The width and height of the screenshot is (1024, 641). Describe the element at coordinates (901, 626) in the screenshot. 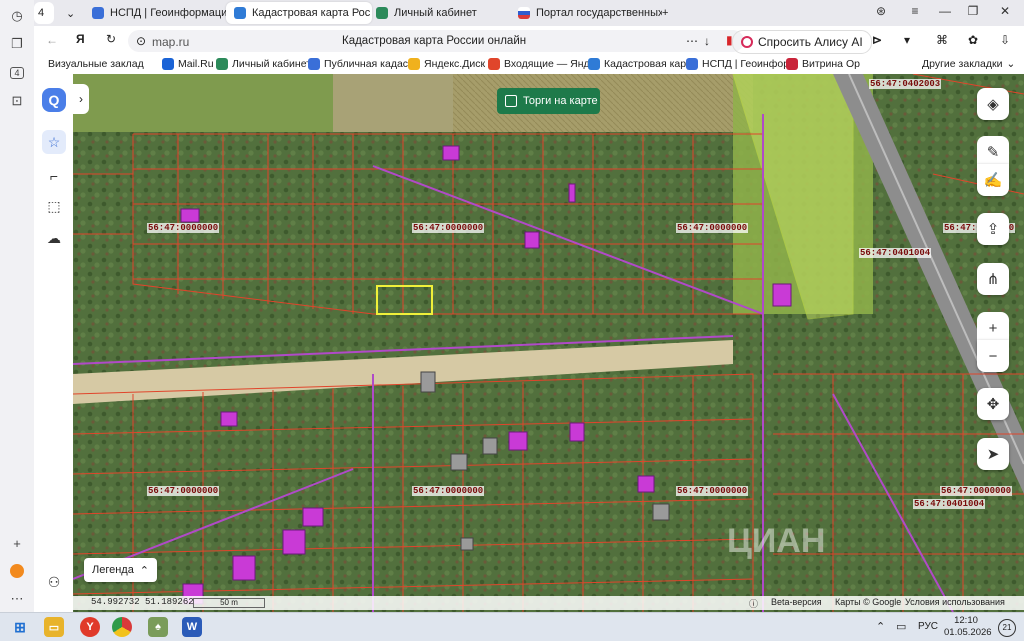

I see `network-icon: ▭` at that location.